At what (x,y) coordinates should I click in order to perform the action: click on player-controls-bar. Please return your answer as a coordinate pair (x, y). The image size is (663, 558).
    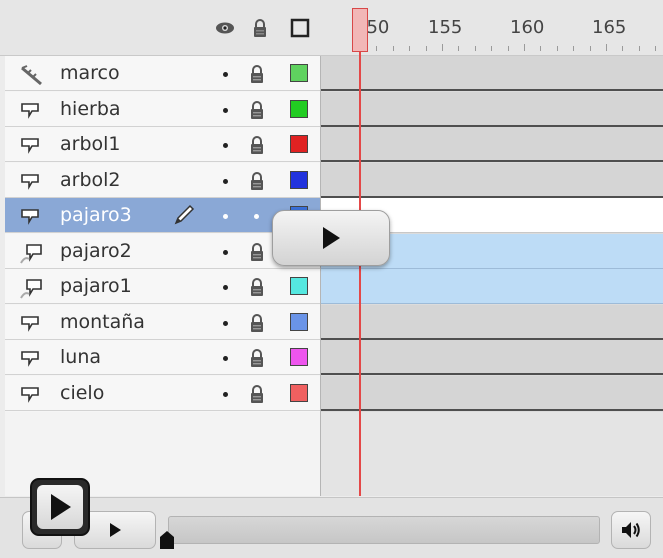
    Looking at the image, I should click on (331, 527).